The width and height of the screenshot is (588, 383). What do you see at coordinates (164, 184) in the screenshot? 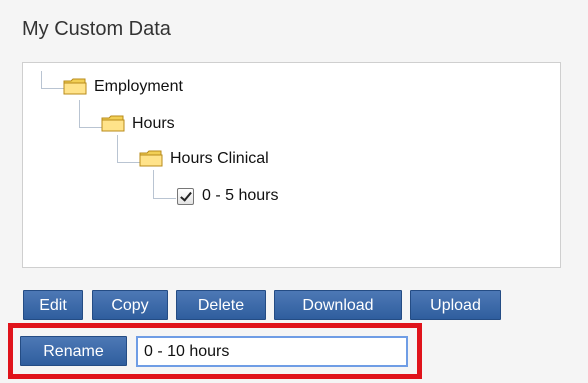
I see `tree-connector-hours-item` at bounding box center [164, 184].